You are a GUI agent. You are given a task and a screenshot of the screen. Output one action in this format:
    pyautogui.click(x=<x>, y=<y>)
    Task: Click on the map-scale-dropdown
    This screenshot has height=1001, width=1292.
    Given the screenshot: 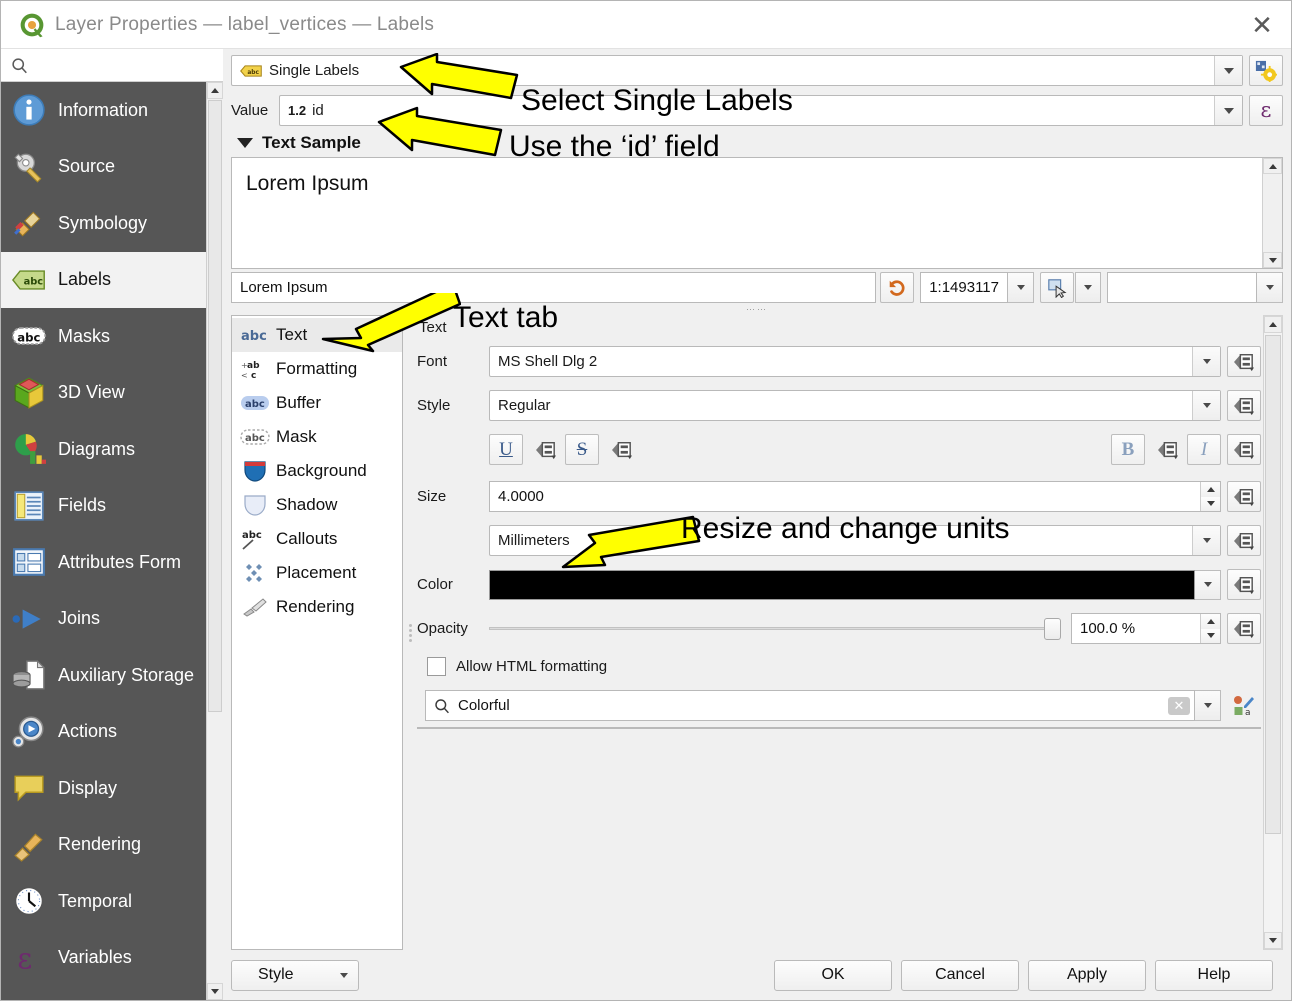 What is the action you would take?
    pyautogui.click(x=1021, y=287)
    